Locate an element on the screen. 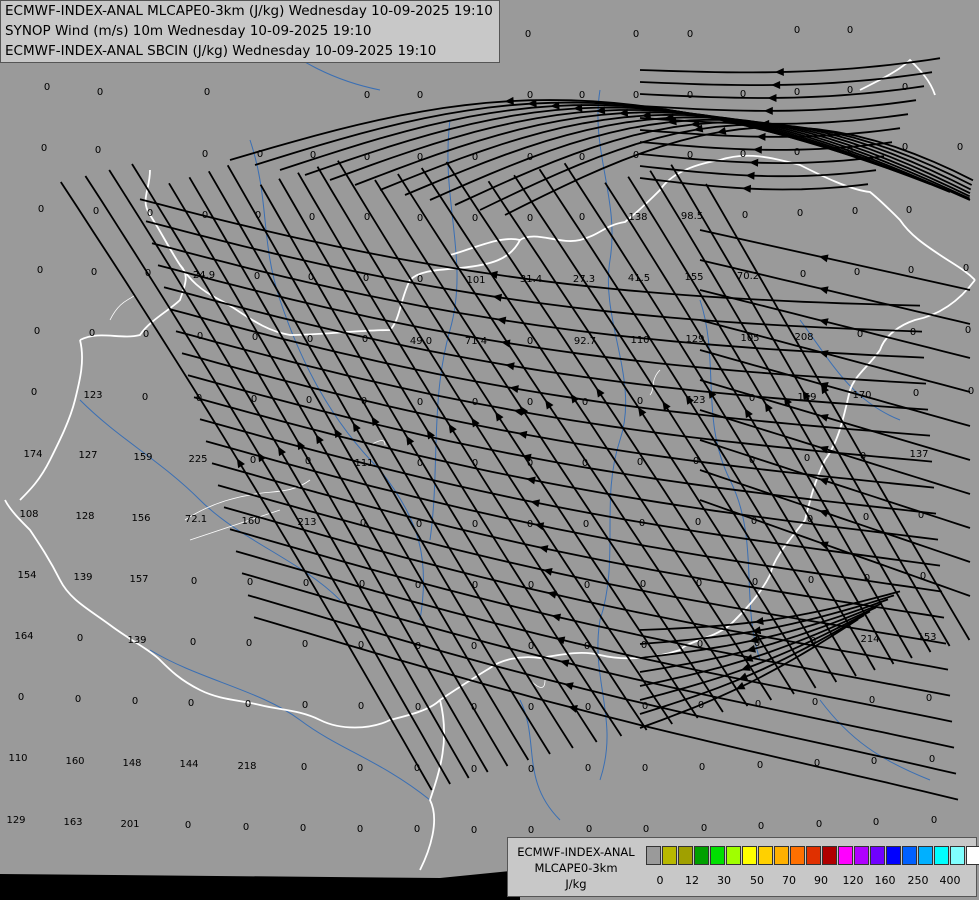 This screenshot has width=979, height=900. cape-value-label: 155 is located at coordinates (693, 277).